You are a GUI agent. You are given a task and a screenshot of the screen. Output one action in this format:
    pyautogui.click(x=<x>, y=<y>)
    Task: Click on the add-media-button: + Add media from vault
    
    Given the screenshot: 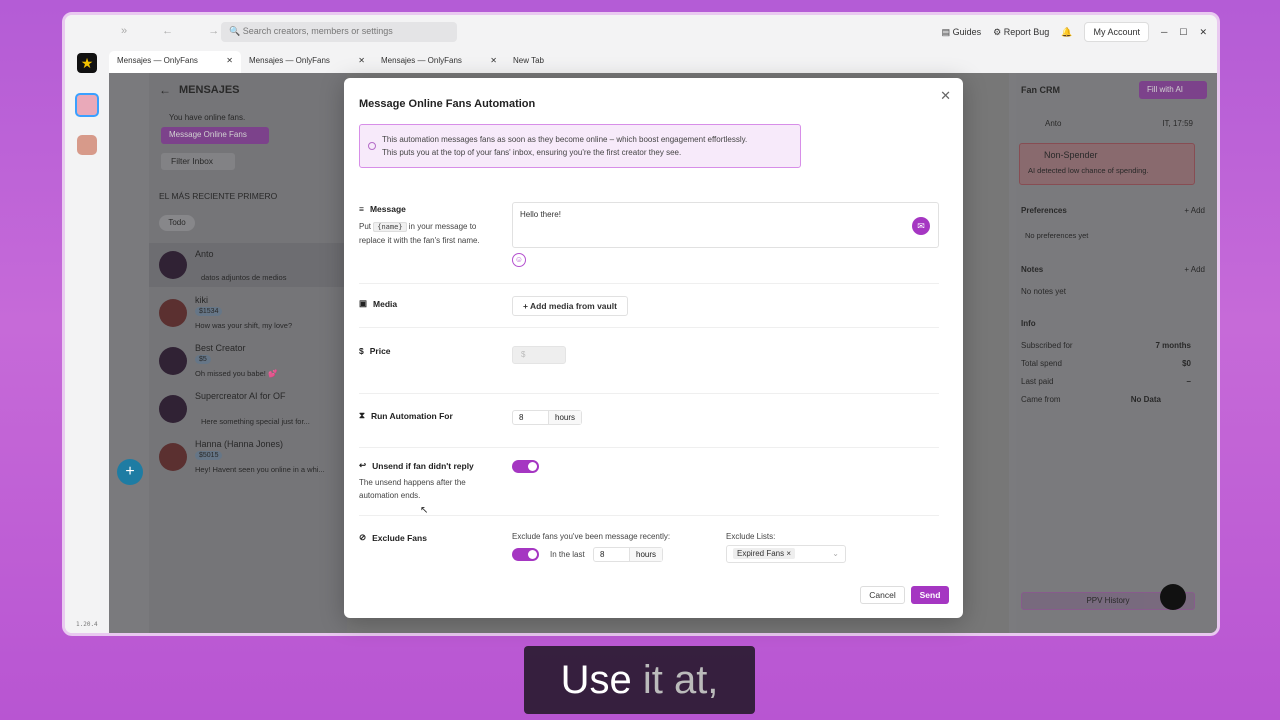 What is the action you would take?
    pyautogui.click(x=570, y=306)
    